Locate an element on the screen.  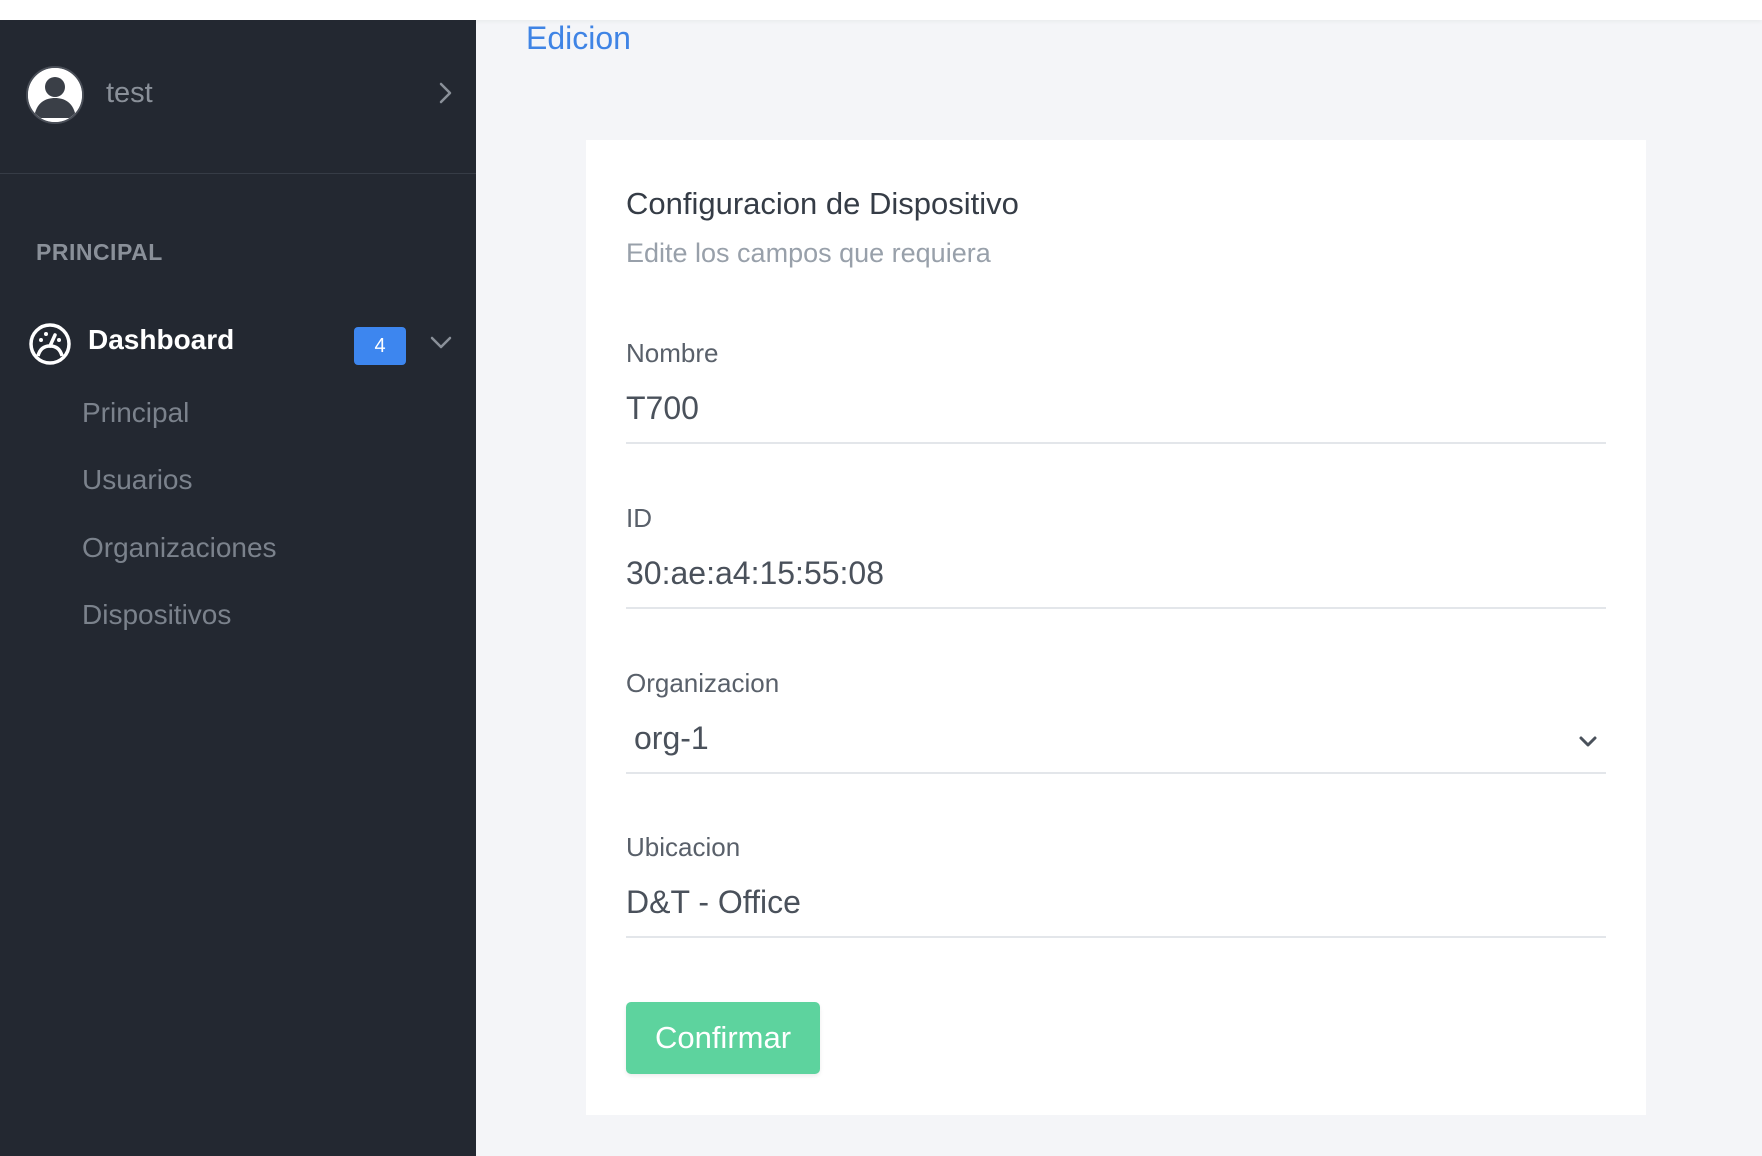
confirm-button: Confirmar is located at coordinates (723, 1038).